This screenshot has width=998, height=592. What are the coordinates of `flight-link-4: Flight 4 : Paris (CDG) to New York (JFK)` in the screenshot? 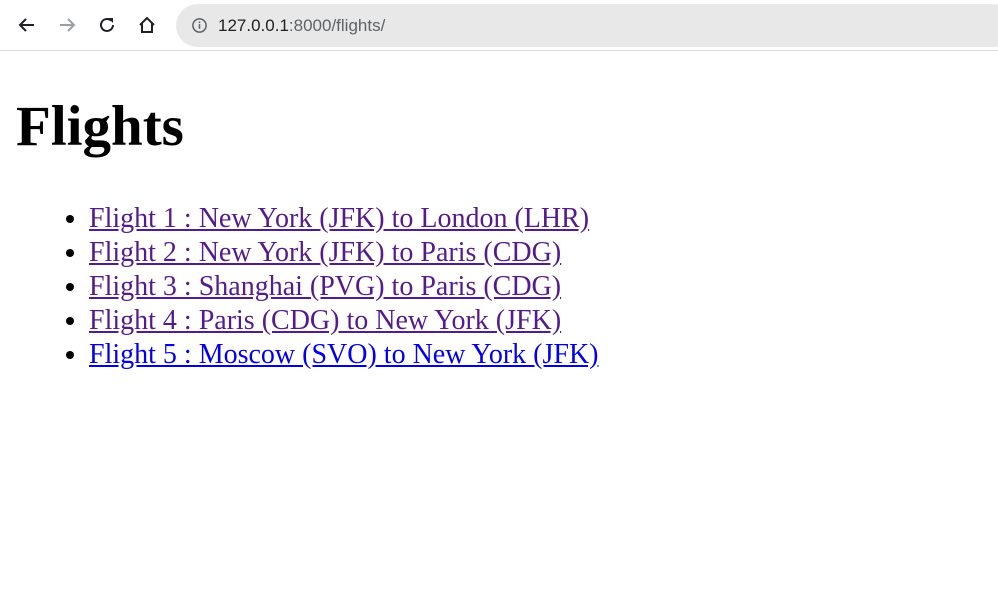 It's located at (325, 320).